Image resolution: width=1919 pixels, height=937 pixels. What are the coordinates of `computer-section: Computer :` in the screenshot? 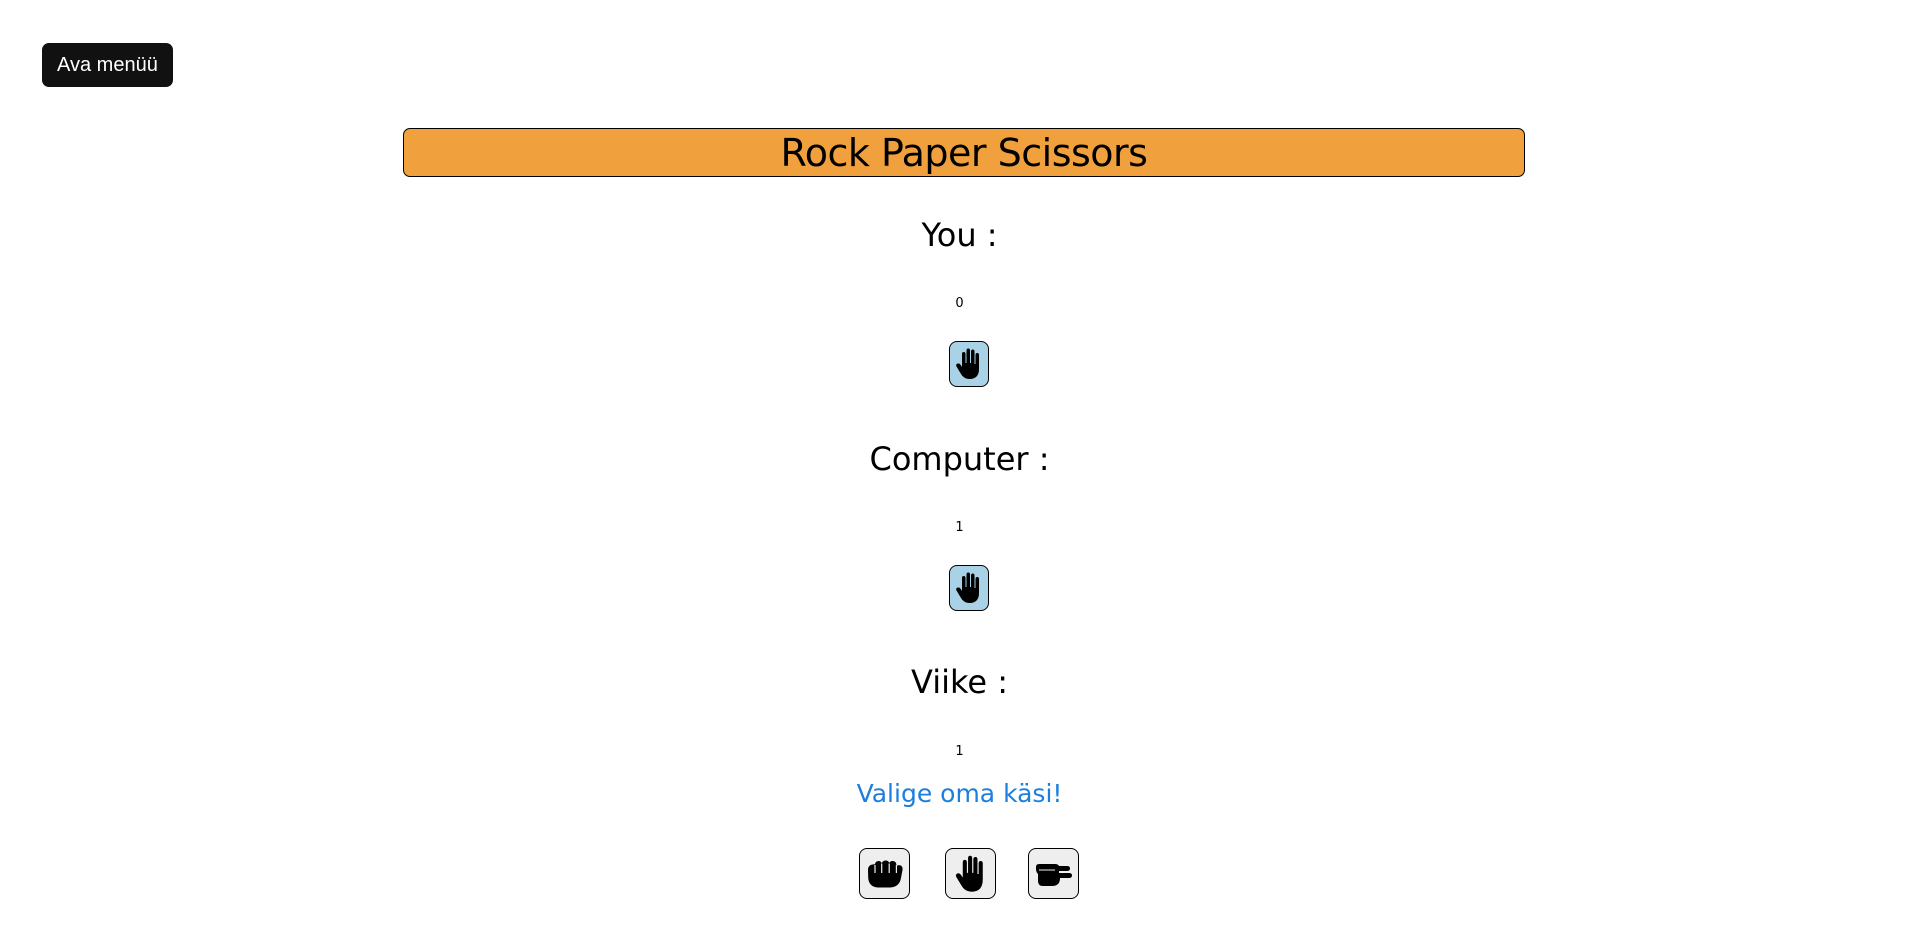 It's located at (959, 459).